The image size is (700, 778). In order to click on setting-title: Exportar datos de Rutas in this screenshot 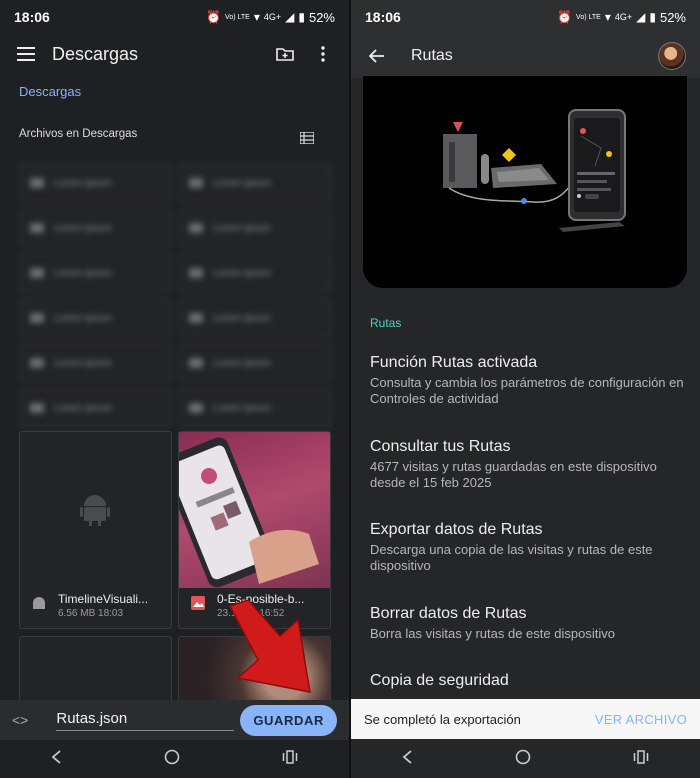, I will do `click(456, 529)`.